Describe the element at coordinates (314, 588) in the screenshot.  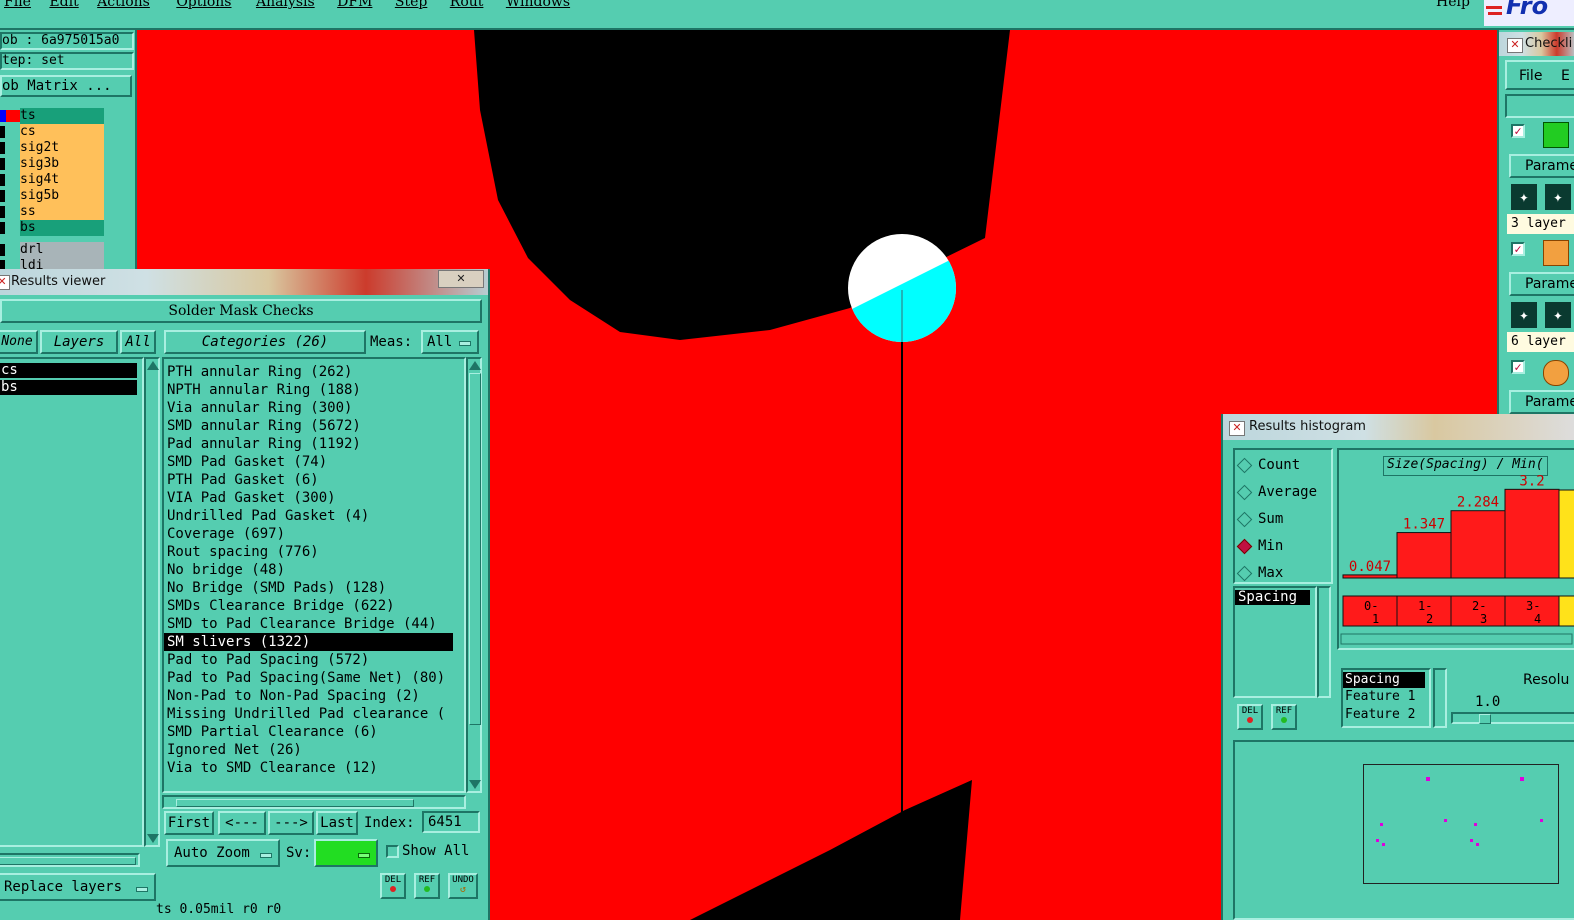
I see `category-item: No Bridge (SMD Pads) (128)` at that location.